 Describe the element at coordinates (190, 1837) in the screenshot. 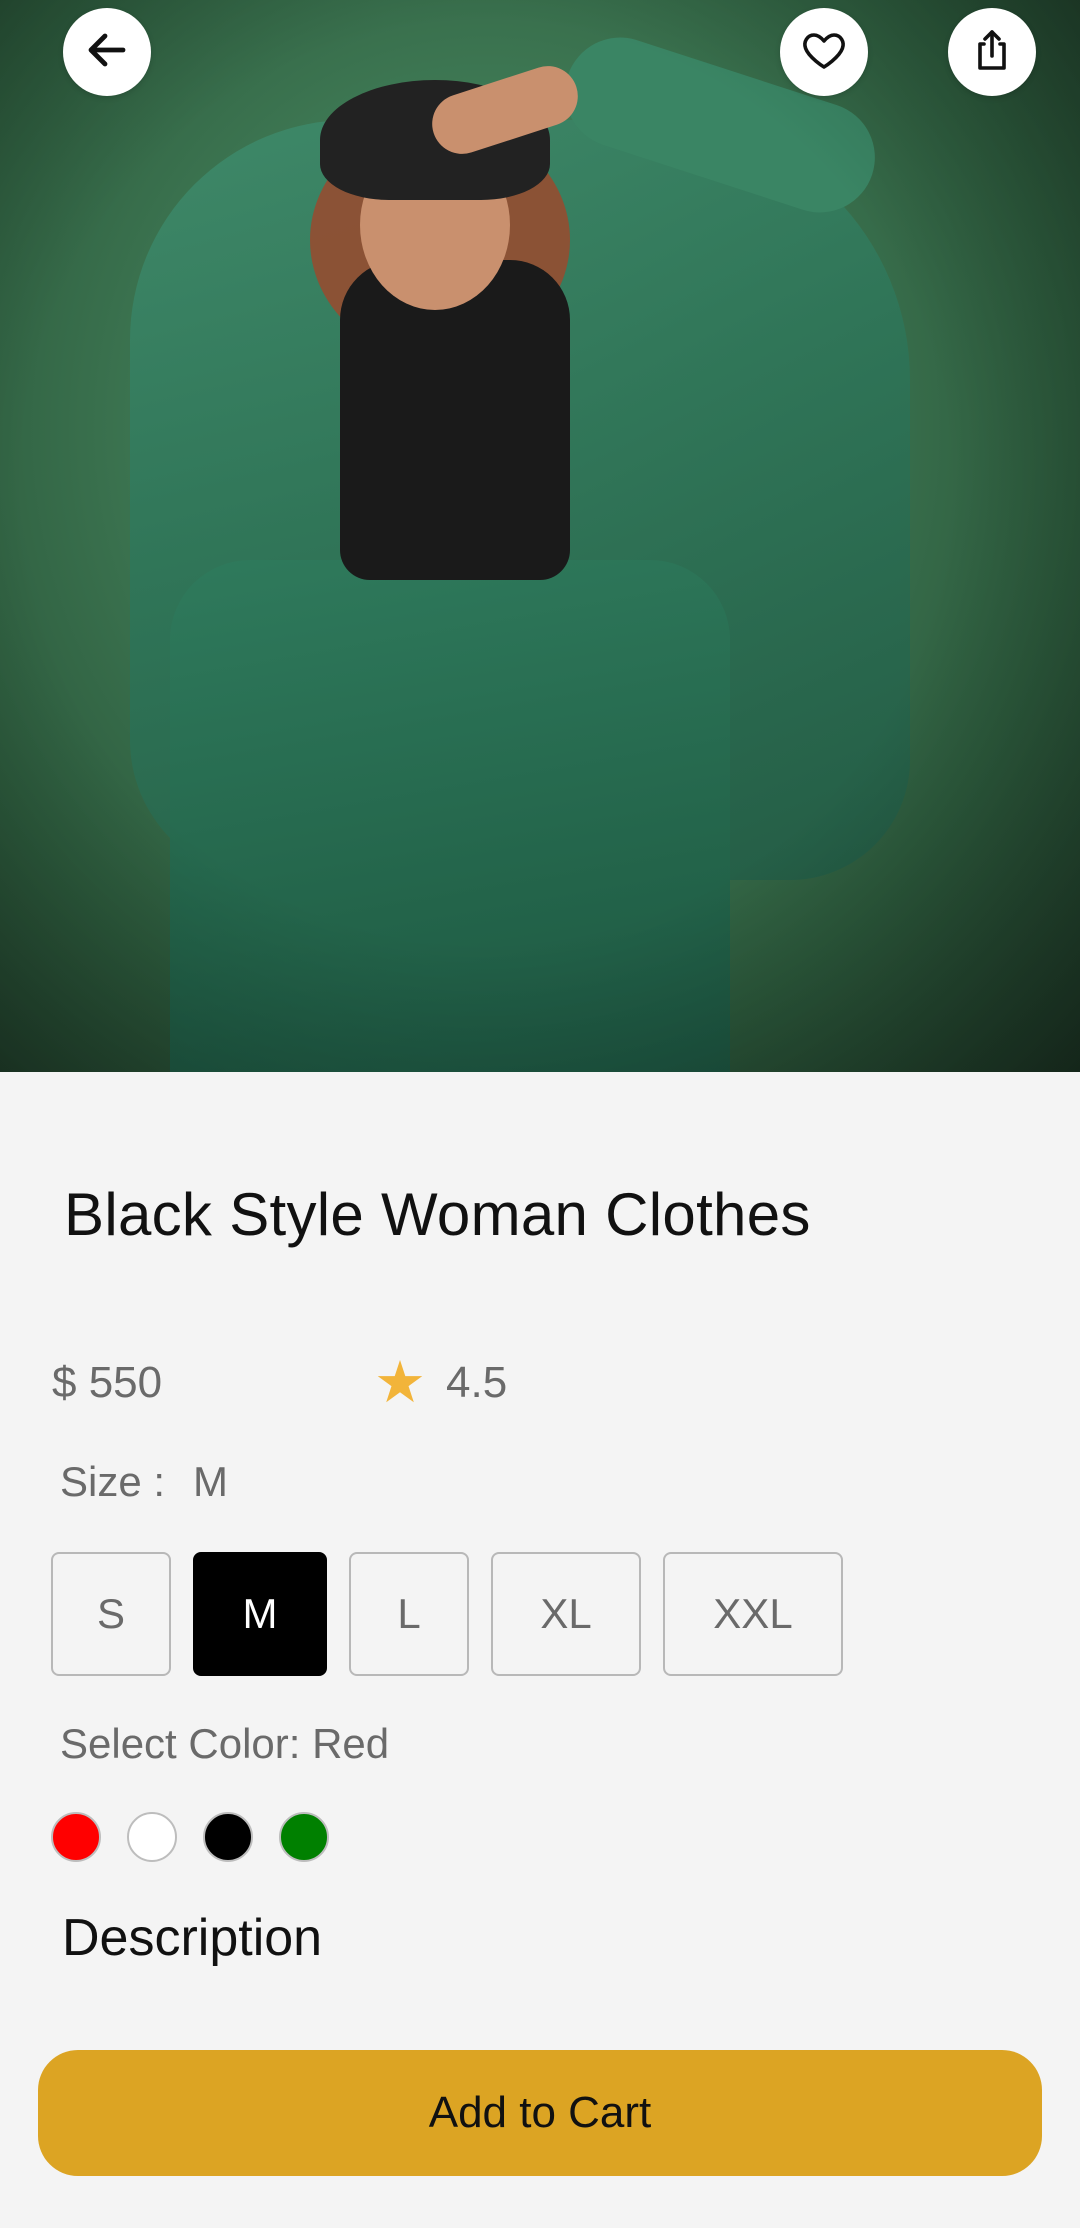

I see `color-selector` at that location.